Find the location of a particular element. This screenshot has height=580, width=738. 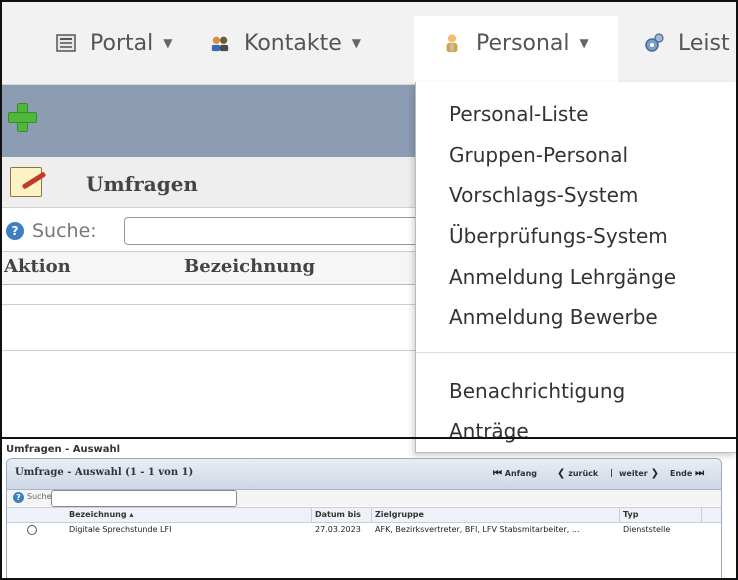

nav-personal-label: Personal is located at coordinates (523, 43).